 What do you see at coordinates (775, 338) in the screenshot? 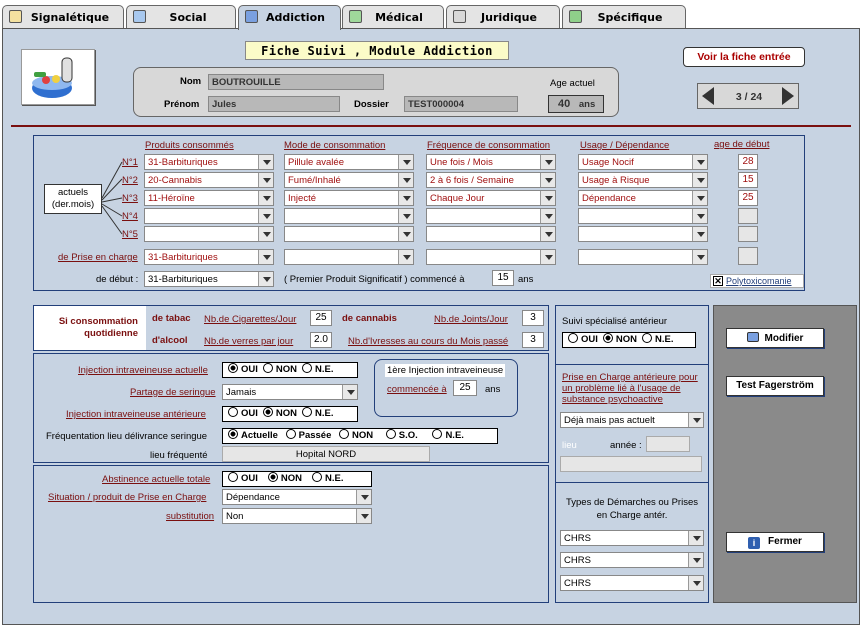
I see `modifier-button: Modifier` at bounding box center [775, 338].